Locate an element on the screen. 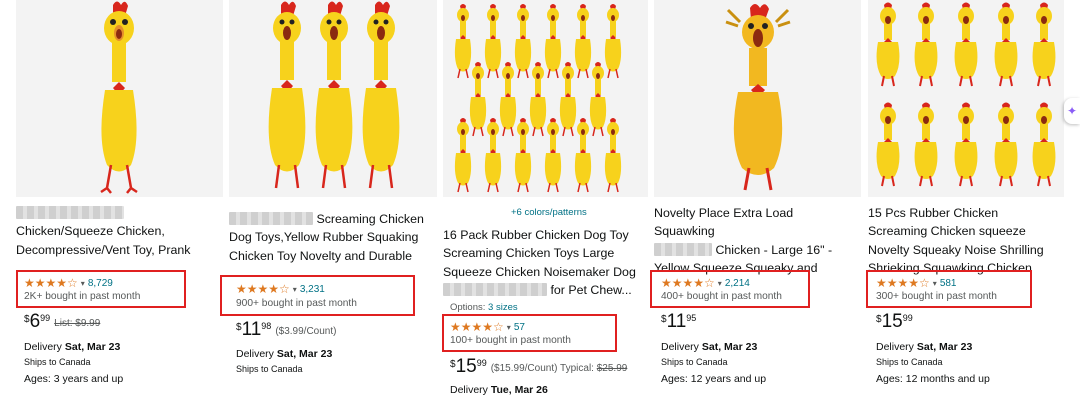 The image size is (1080, 404). options: Options: 3 sizes is located at coordinates (484, 307).